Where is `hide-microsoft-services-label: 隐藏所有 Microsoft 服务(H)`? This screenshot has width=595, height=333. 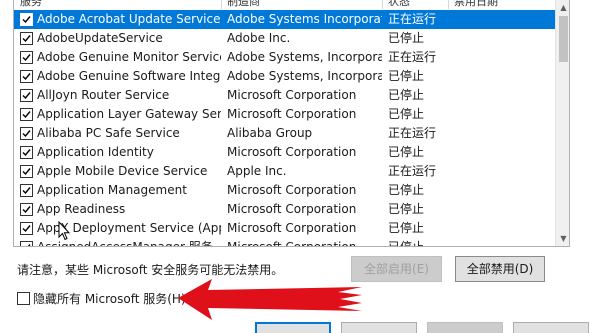 hide-microsoft-services-label: 隐藏所有 Microsoft 服务(H) is located at coordinates (109, 298).